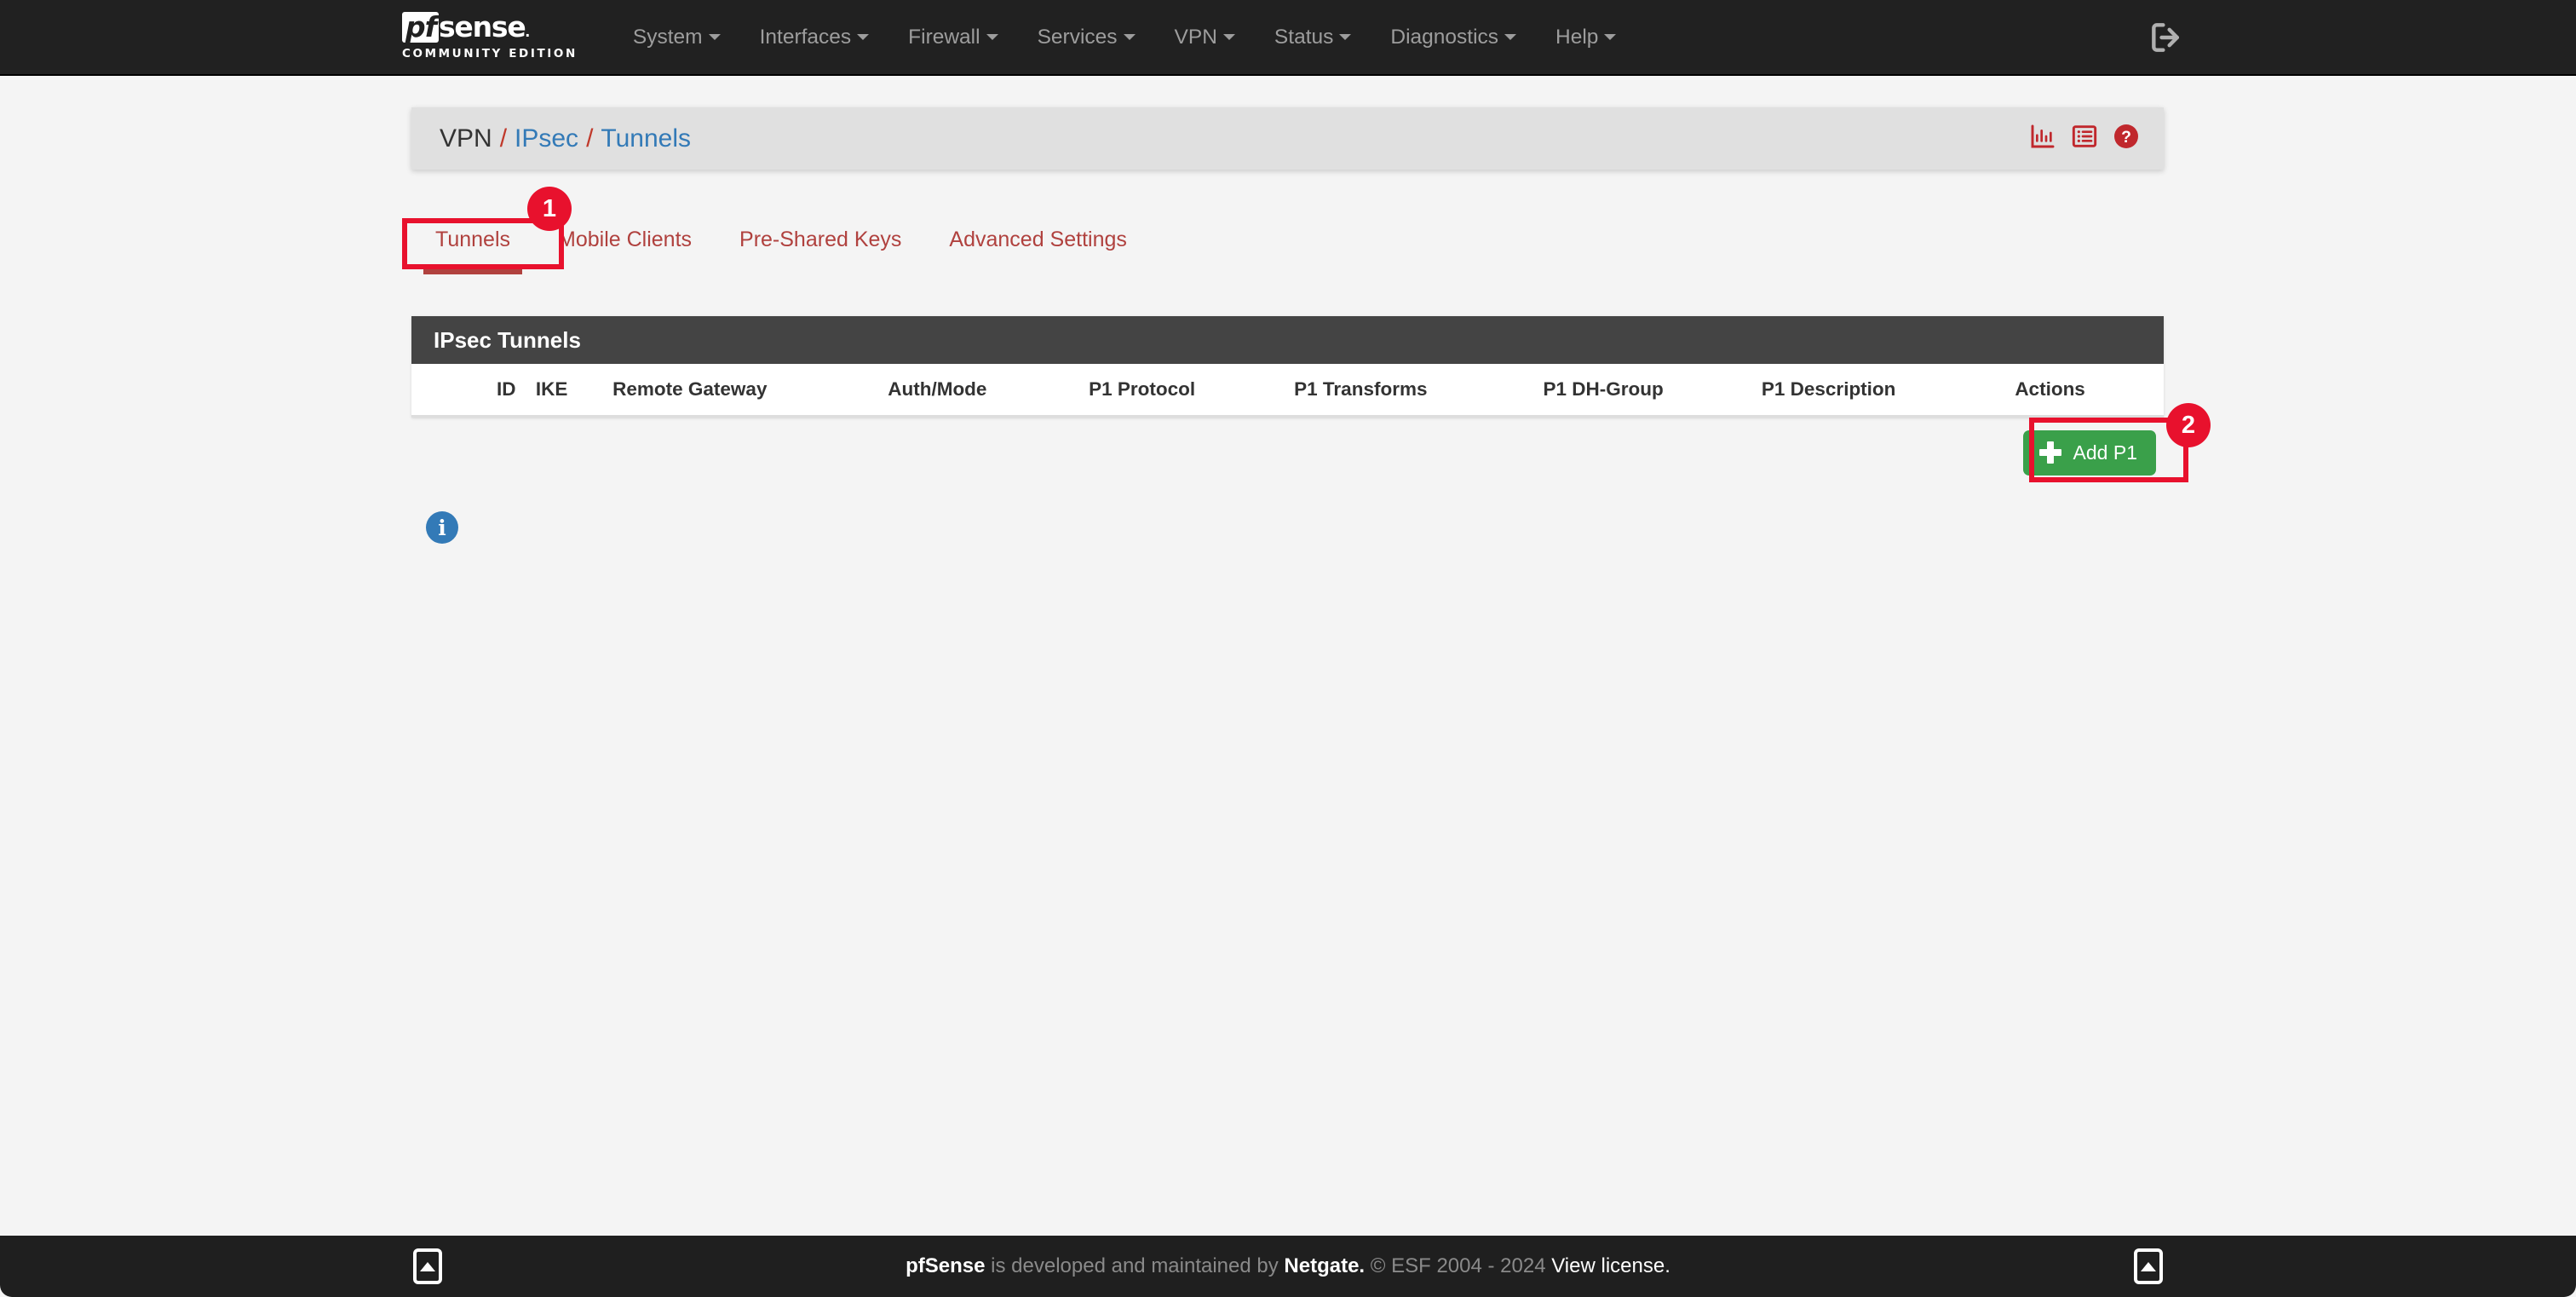 This screenshot has width=2576, height=1297. What do you see at coordinates (2043, 138) in the screenshot?
I see `chart-icon` at bounding box center [2043, 138].